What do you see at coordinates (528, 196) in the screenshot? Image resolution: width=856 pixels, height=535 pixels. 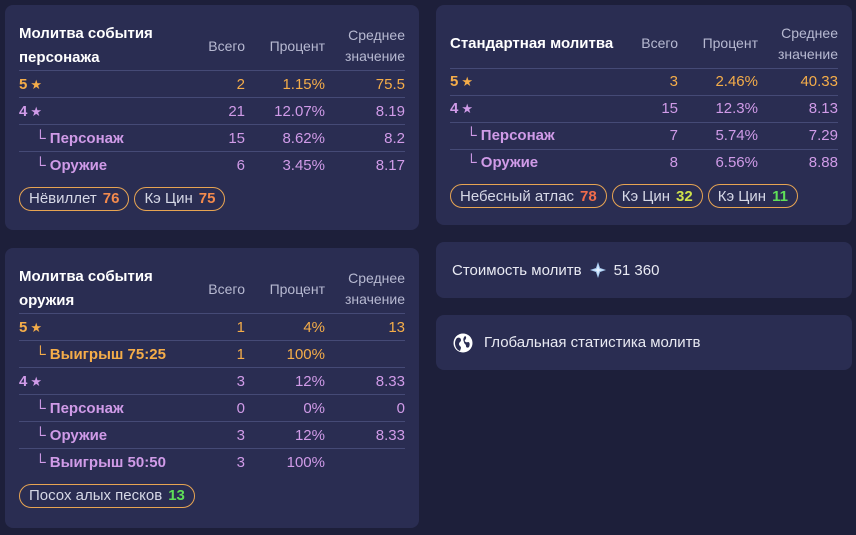 I see `pull-chip: Небесный атлас 78` at bounding box center [528, 196].